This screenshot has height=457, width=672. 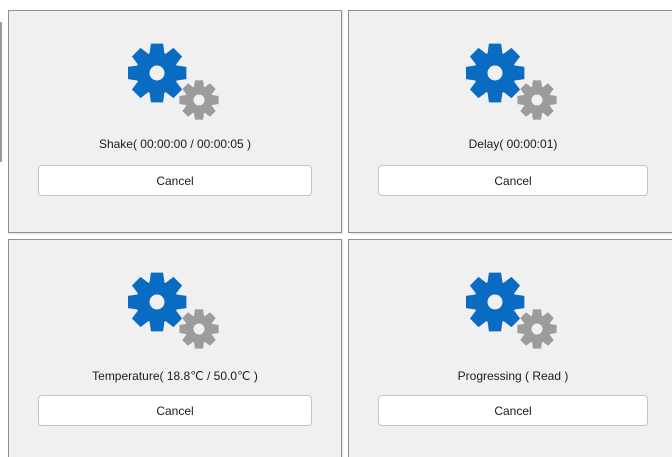 I want to click on status-text: Delay( 00:00:01), so click(x=513, y=144).